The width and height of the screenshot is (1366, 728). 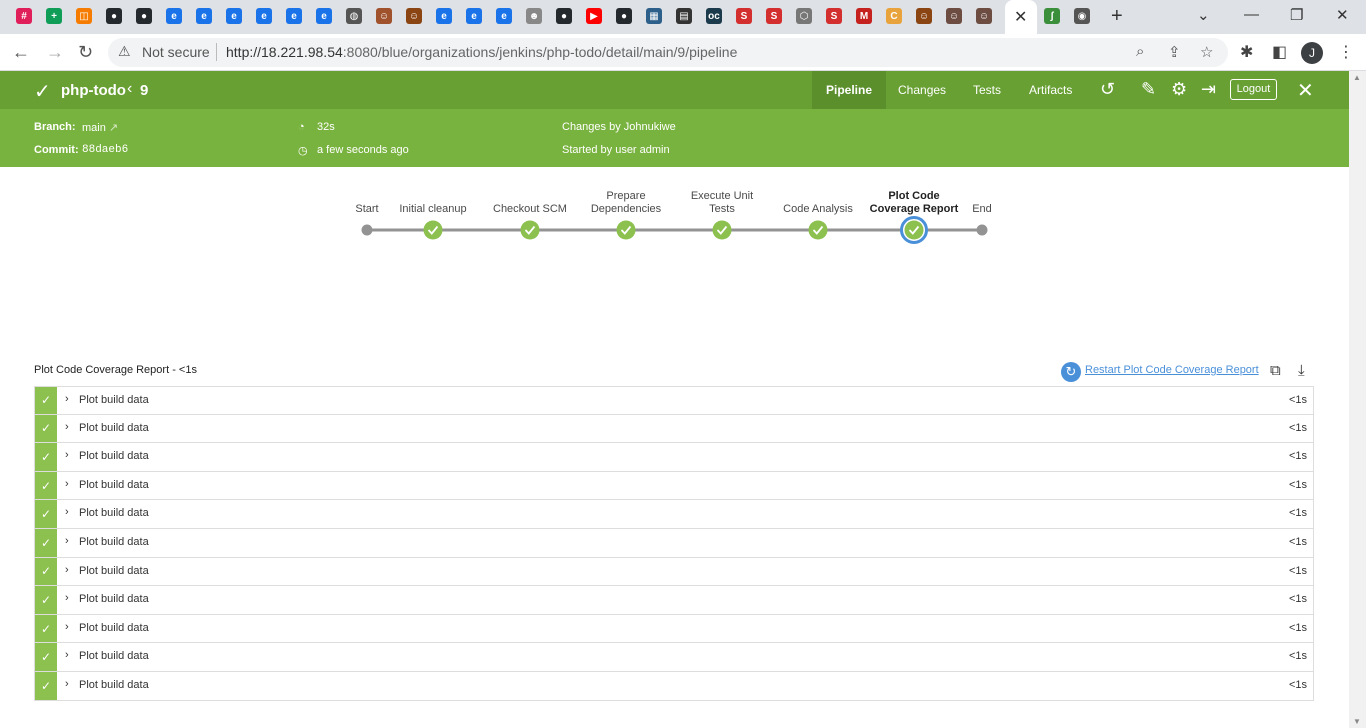 What do you see at coordinates (1172, 370) in the screenshot?
I see `restart-stage-link: Restart Plot Code Coverage Report` at bounding box center [1172, 370].